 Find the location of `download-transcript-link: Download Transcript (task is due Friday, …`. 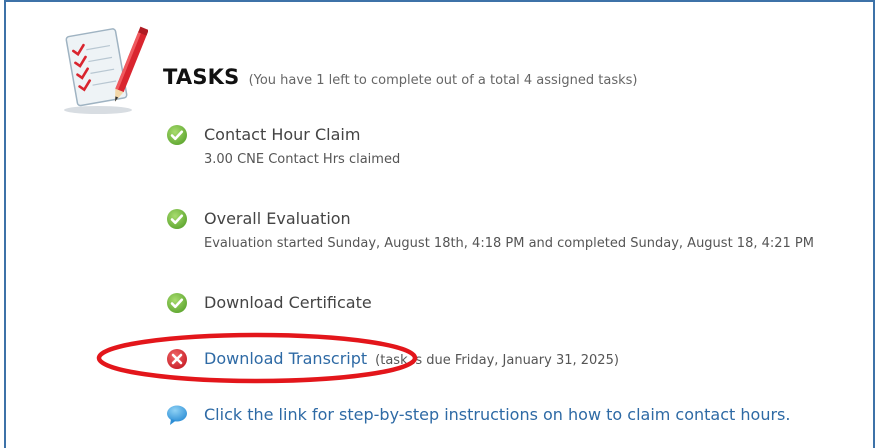

download-transcript-link: Download Transcript (task is due Friday, … is located at coordinates (411, 360).